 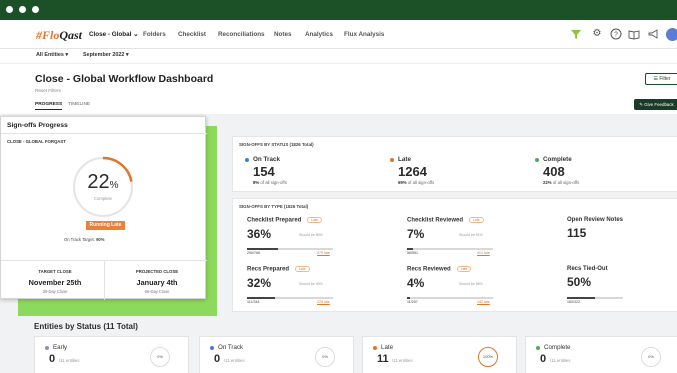 What do you see at coordinates (266, 159) in the screenshot?
I see `status-name: On Track` at bounding box center [266, 159].